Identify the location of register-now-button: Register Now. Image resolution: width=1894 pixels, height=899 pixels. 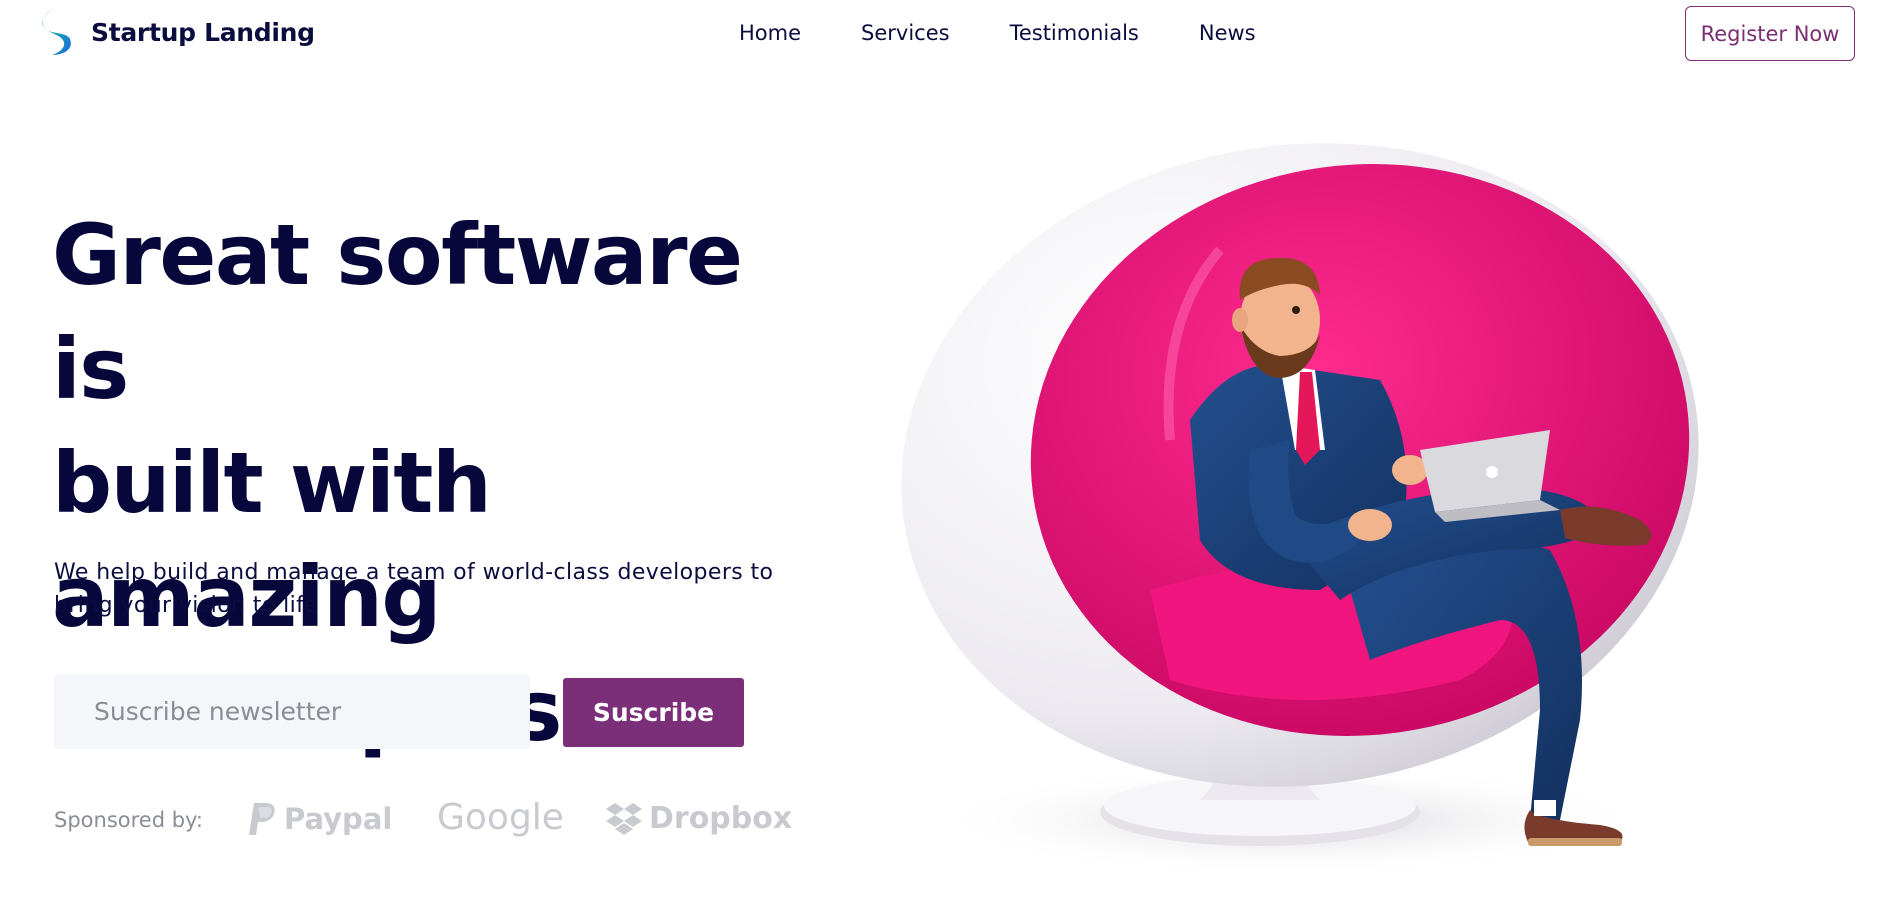
(1770, 33).